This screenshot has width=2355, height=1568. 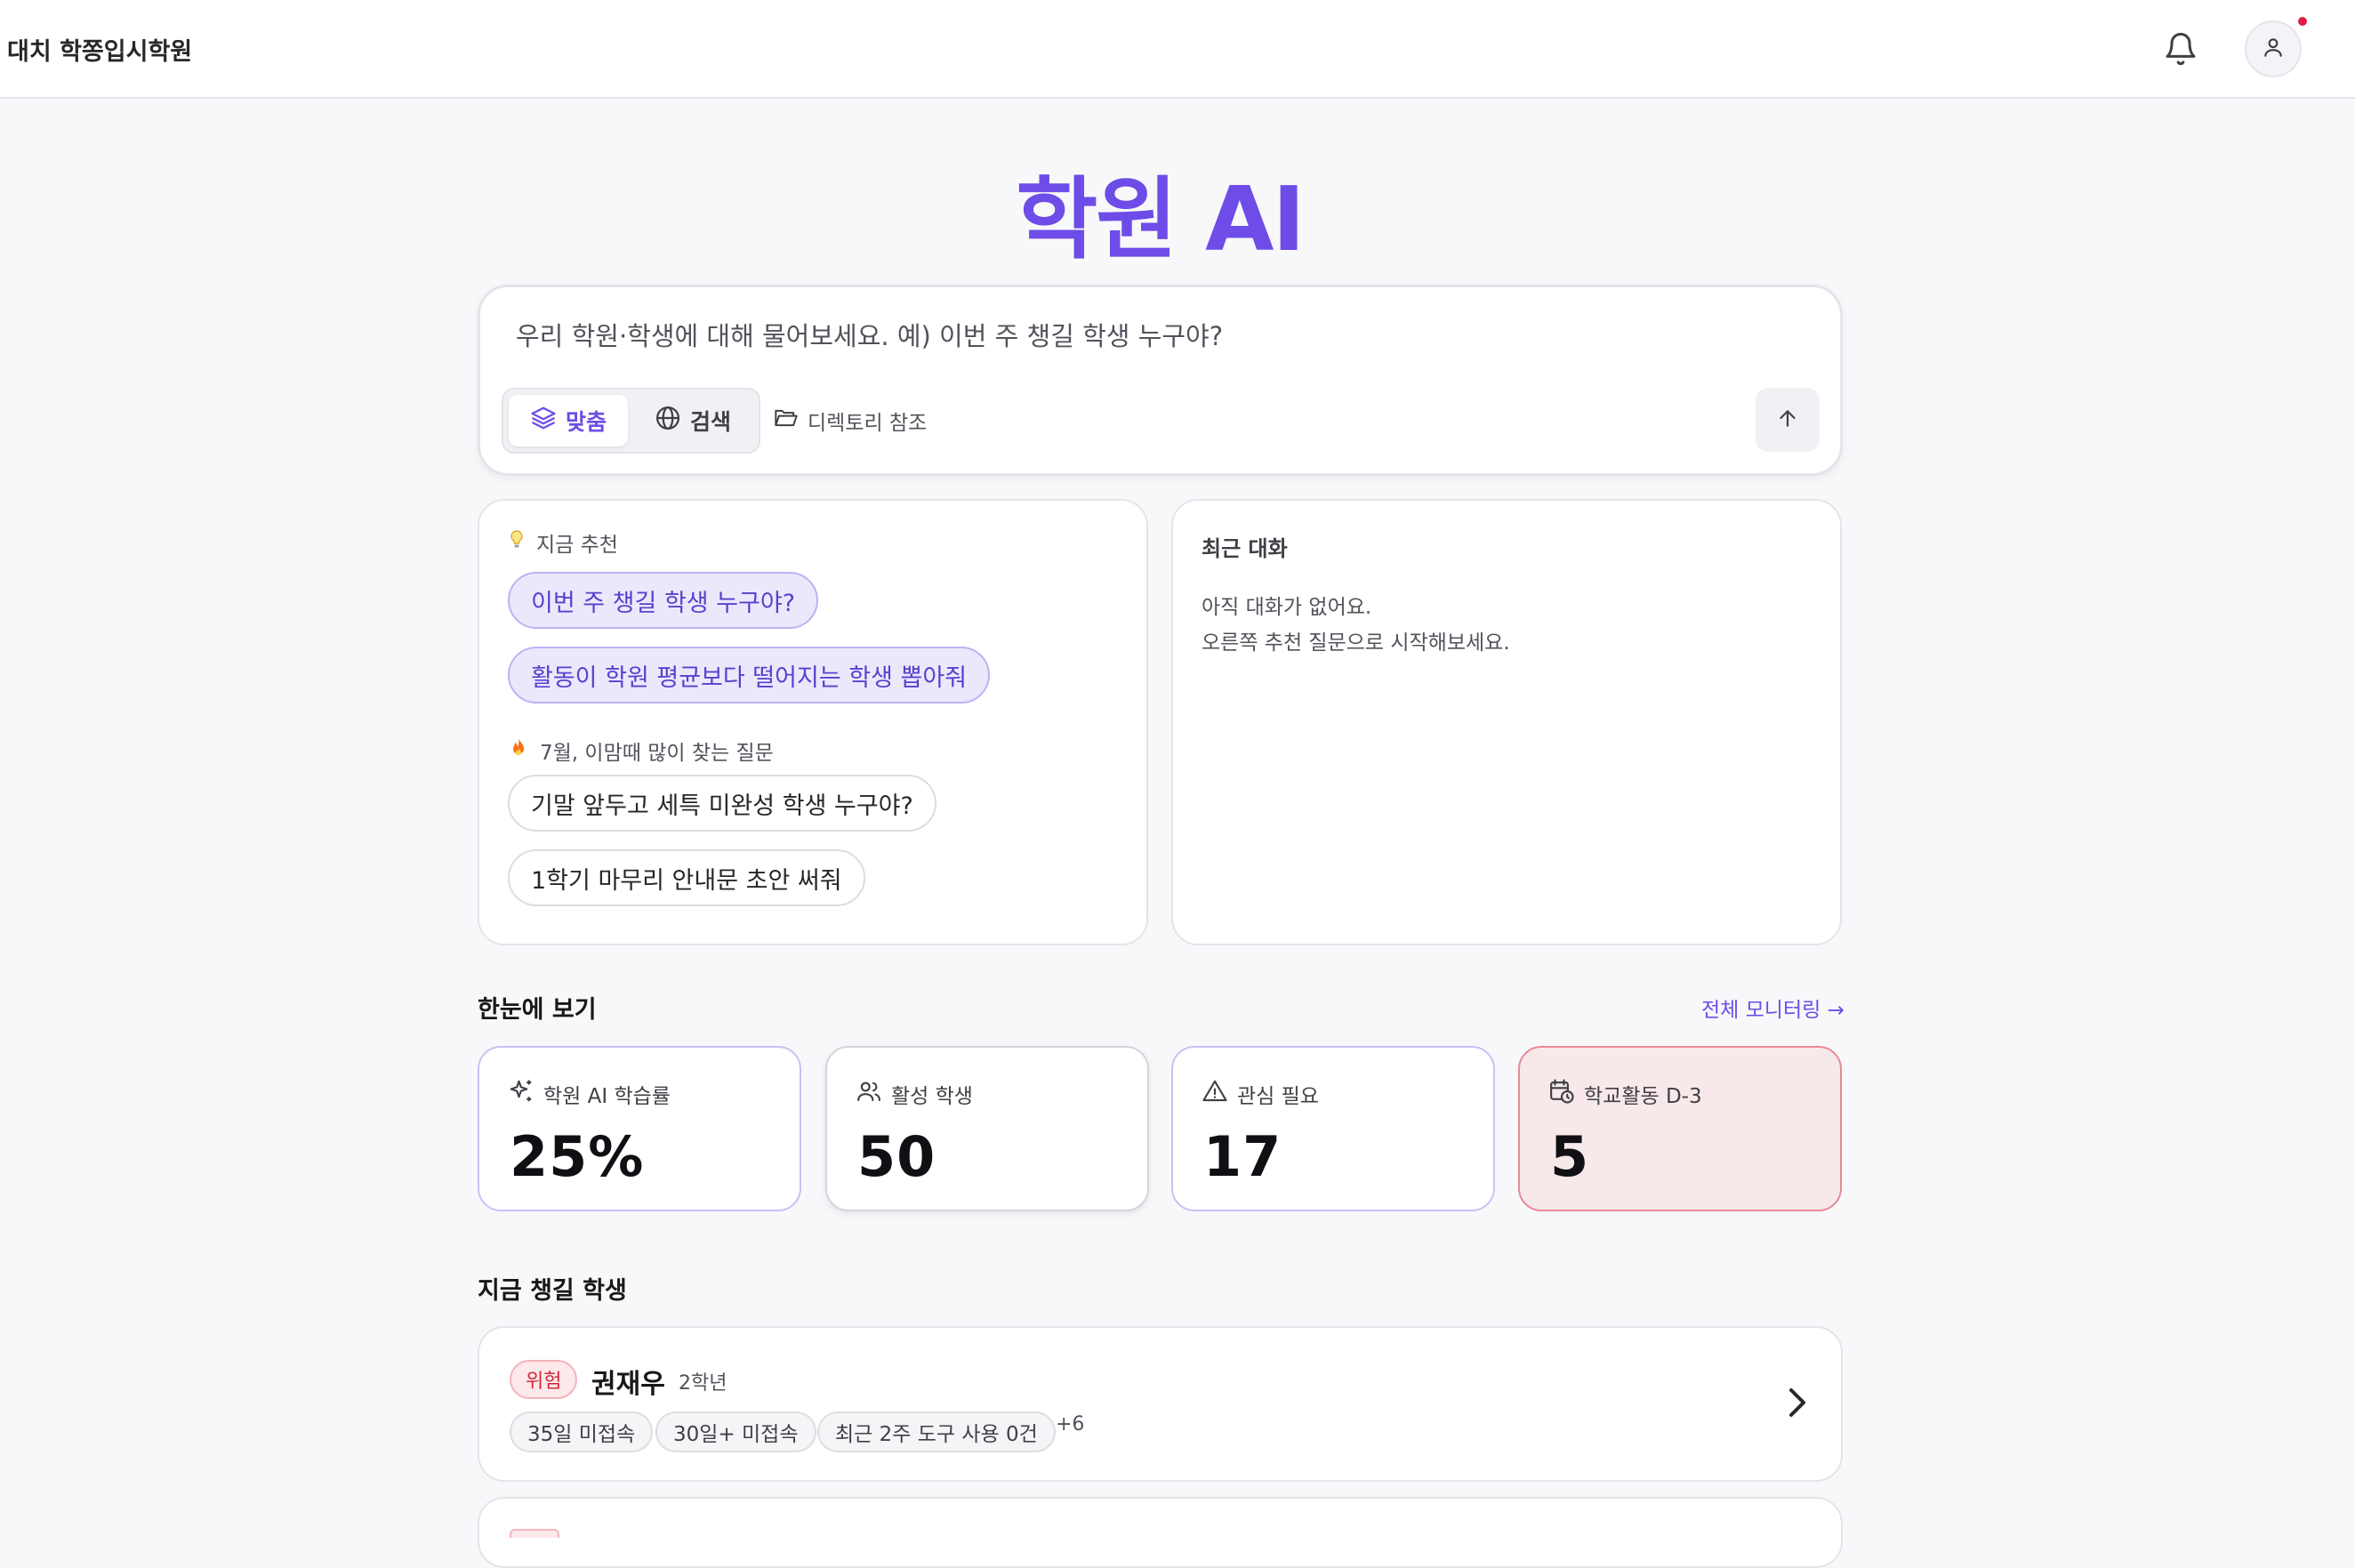 What do you see at coordinates (932, 1096) in the screenshot?
I see `stat-label: 활성 학생` at bounding box center [932, 1096].